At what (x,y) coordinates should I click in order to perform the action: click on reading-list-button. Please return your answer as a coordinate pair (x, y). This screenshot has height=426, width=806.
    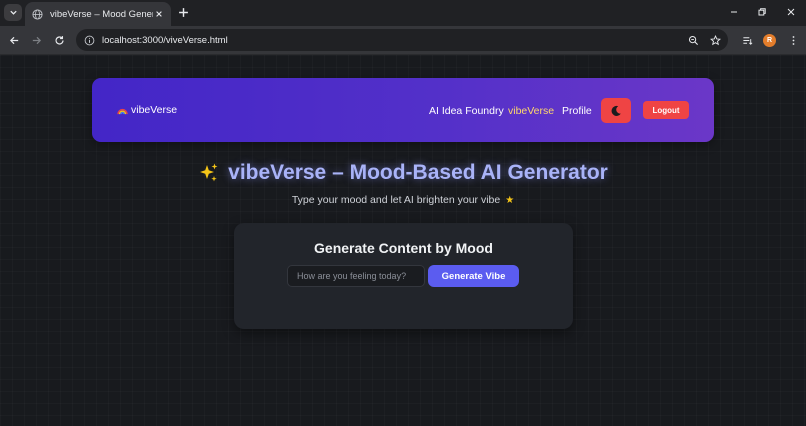
    Looking at the image, I should click on (747, 40).